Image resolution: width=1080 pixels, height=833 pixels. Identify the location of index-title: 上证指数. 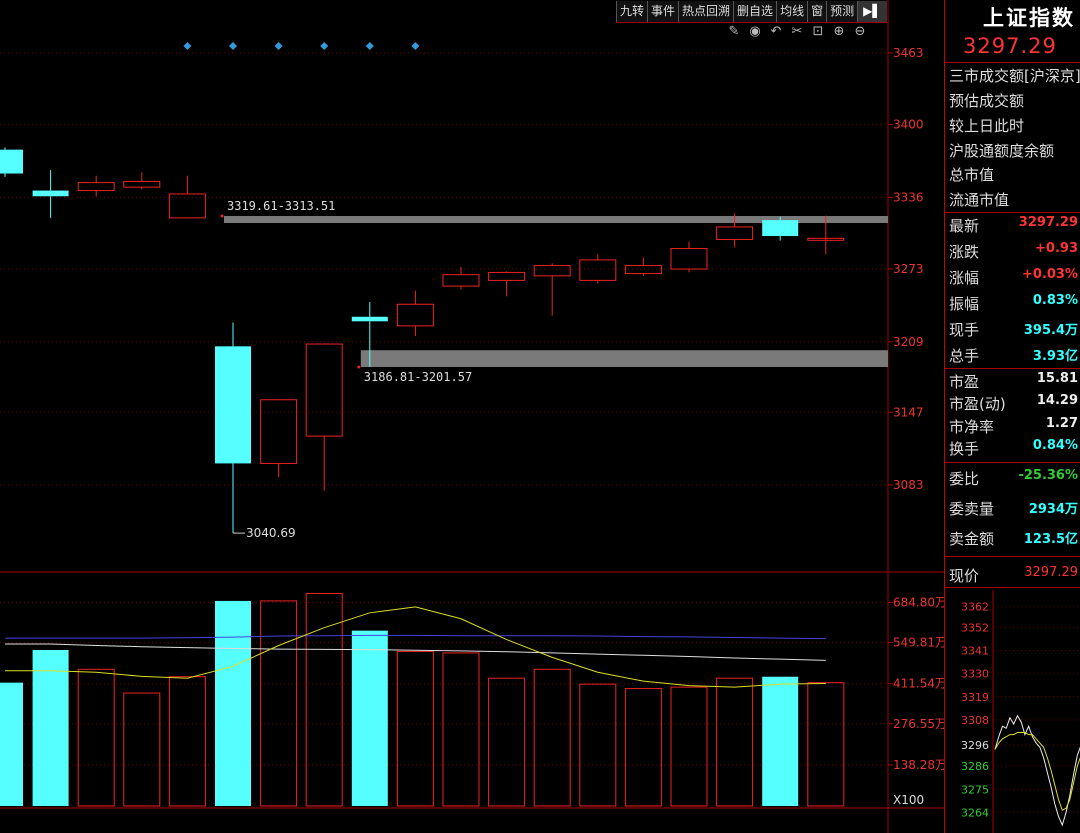
(1029, 18).